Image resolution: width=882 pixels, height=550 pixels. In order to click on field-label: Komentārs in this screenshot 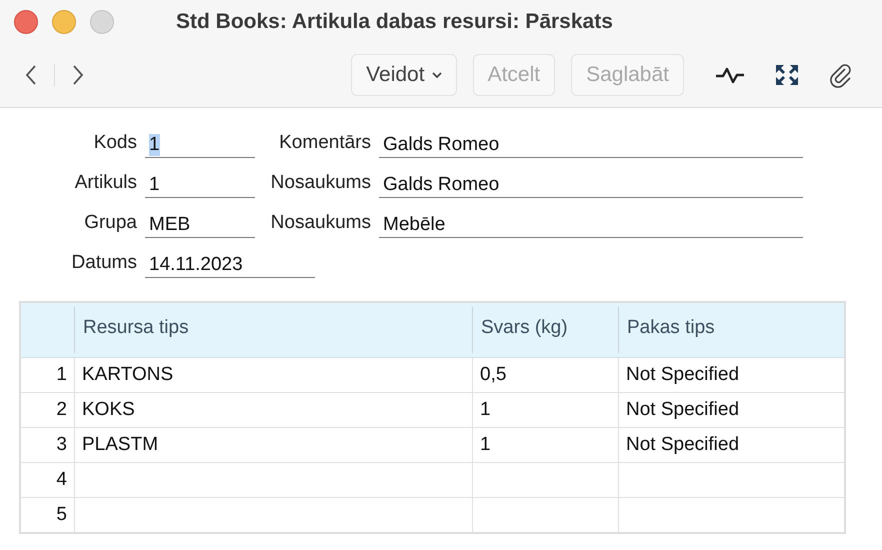, I will do `click(325, 143)`.